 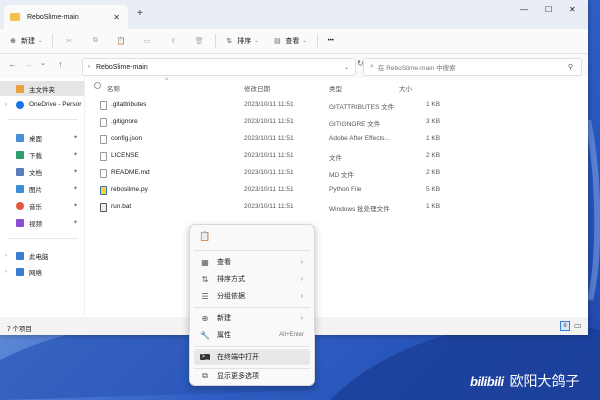 I want to click on search-input: ⌕ 在 ReboSlime-main 中搜索 ⚲, so click(x=472, y=67).